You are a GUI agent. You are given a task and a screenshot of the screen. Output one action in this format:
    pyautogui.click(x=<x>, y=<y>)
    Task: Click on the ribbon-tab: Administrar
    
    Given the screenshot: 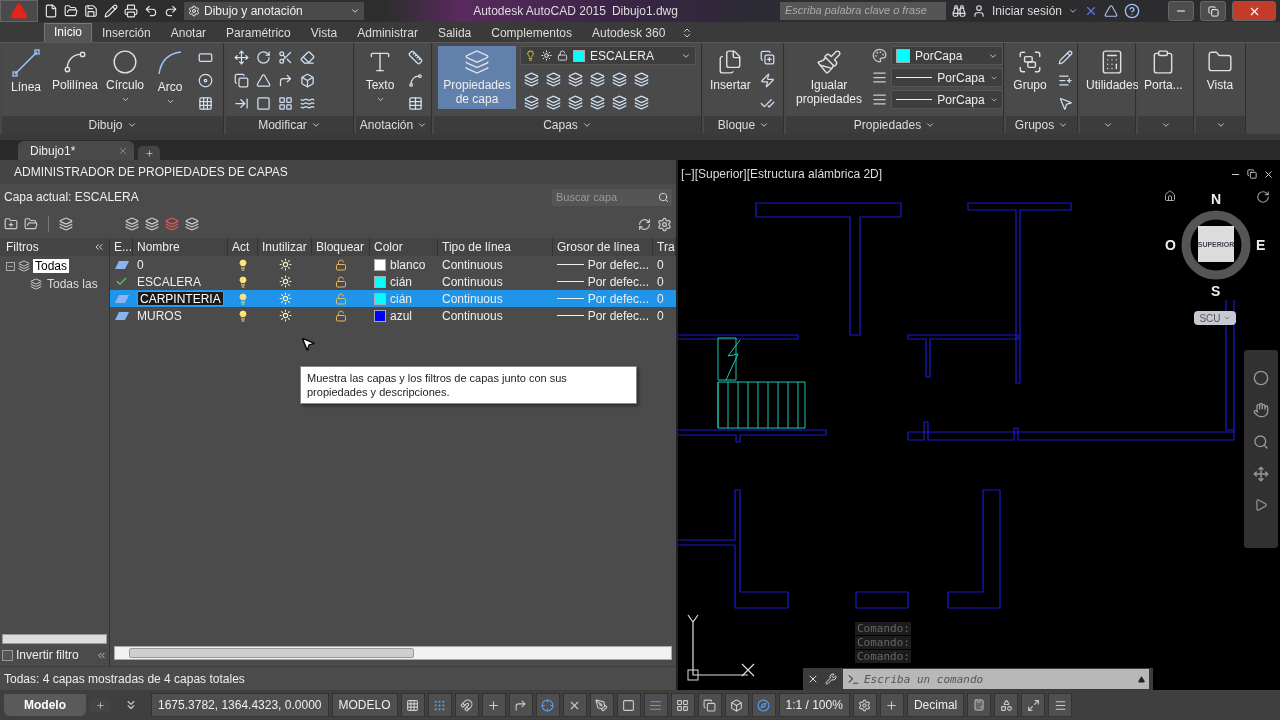 What is the action you would take?
    pyautogui.click(x=387, y=33)
    